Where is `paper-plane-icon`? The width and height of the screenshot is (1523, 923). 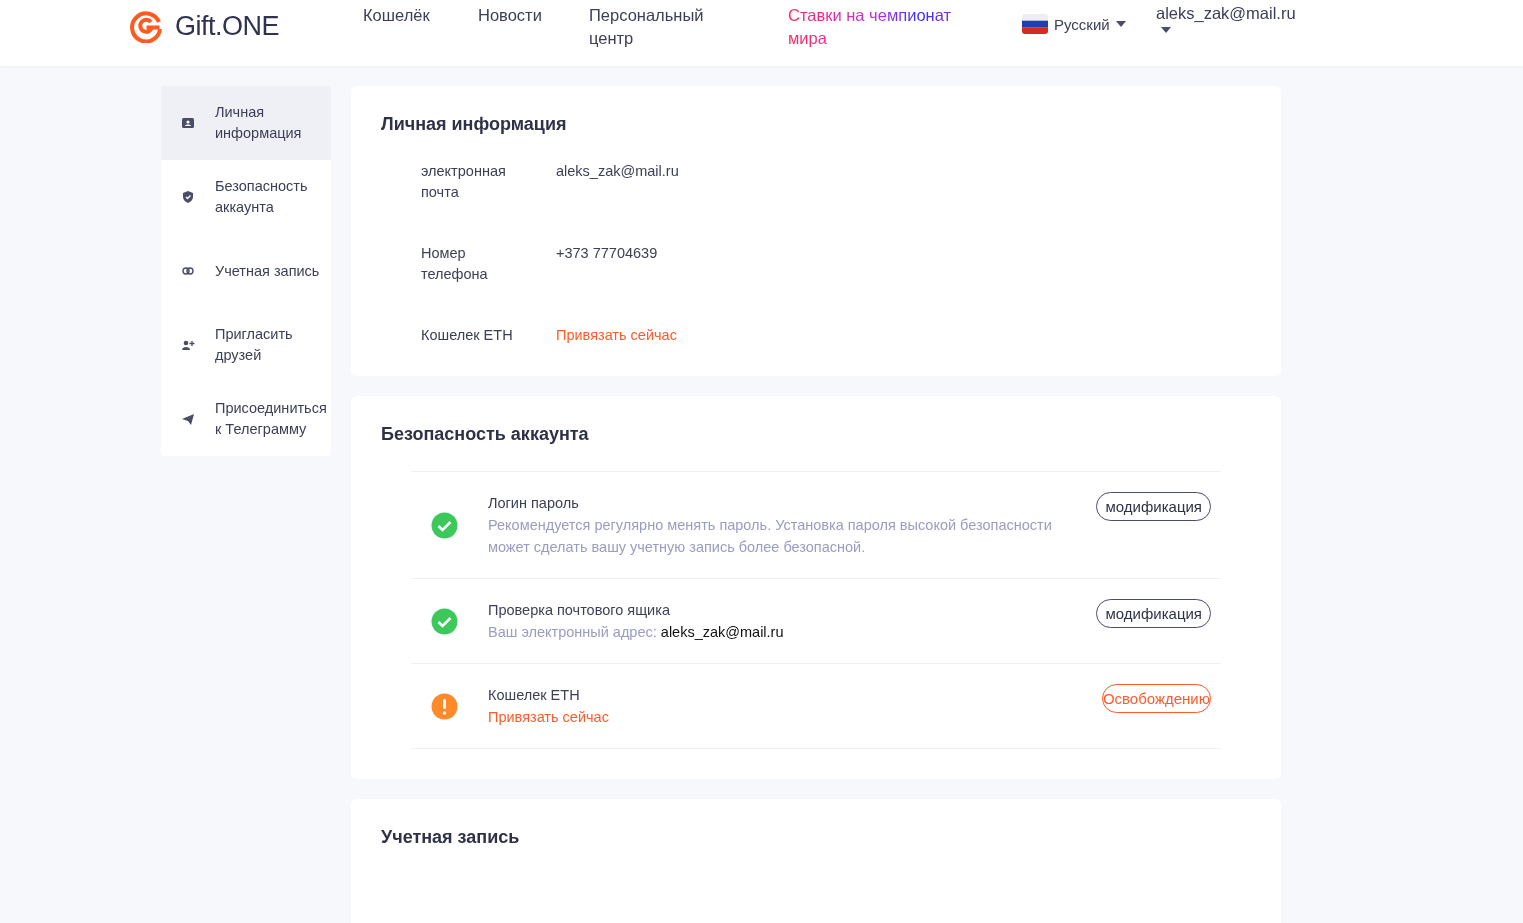 paper-plane-icon is located at coordinates (188, 419).